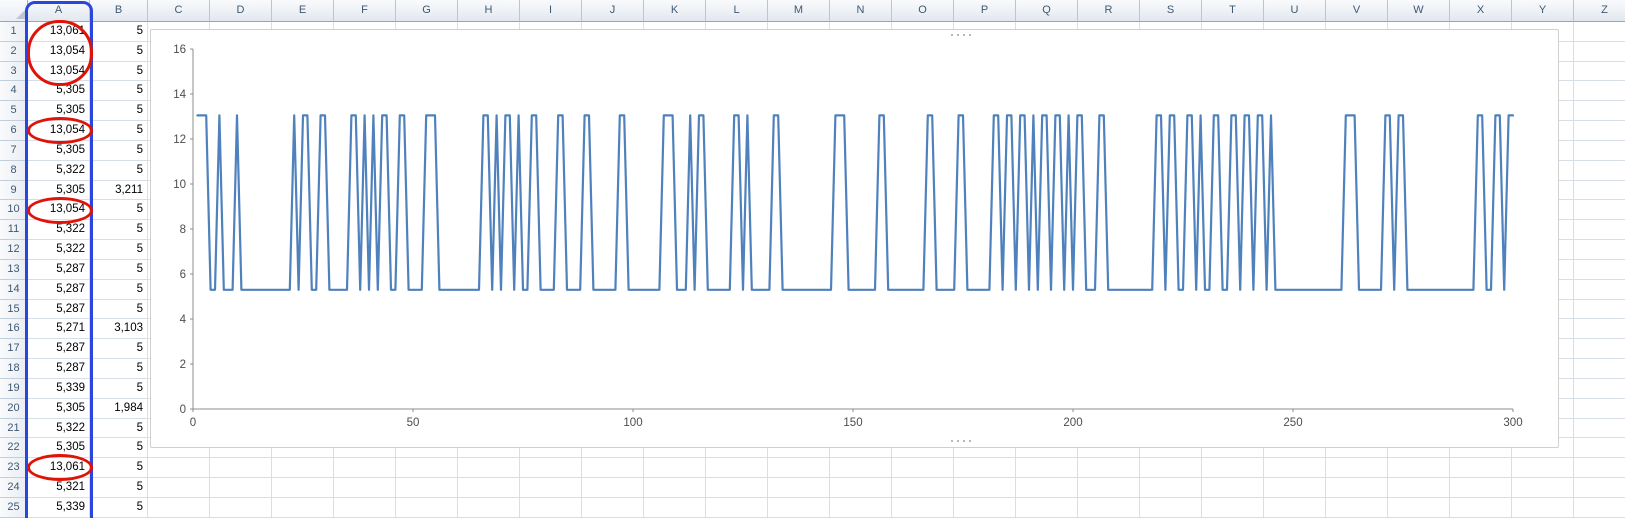 This screenshot has width=1625, height=518. What do you see at coordinates (1419, 507) in the screenshot?
I see `cell-w25` at bounding box center [1419, 507].